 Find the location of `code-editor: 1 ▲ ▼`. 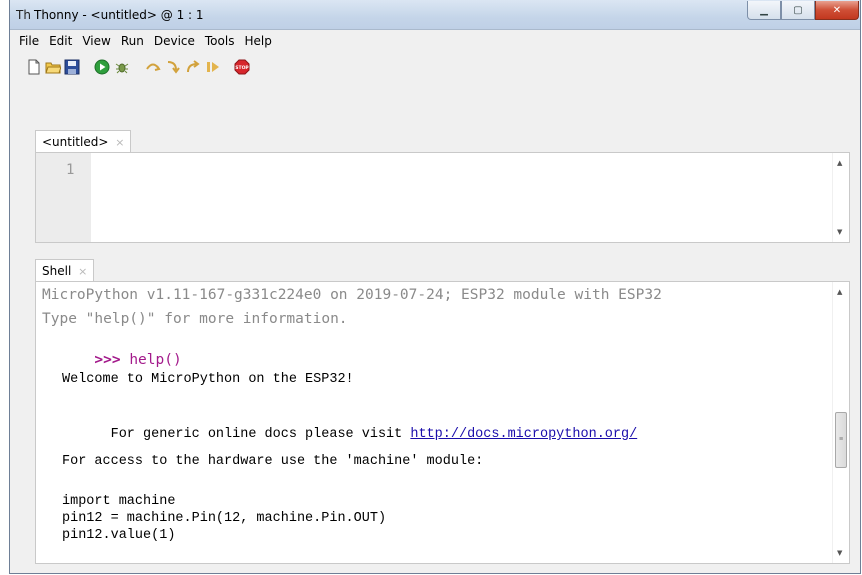

code-editor: 1 ▲ ▼ is located at coordinates (442, 197).